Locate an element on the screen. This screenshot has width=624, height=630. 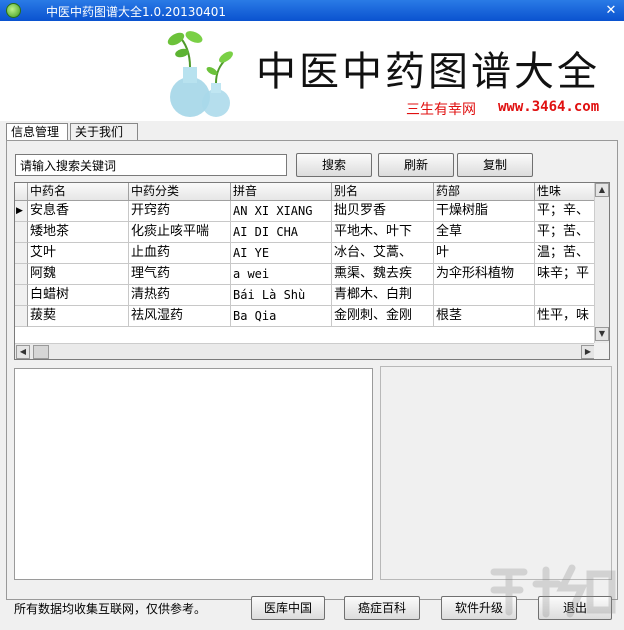
table-row: 矮地茶 化痰止咳平喘 AI DI CHA 平地木、叶下 全草 平；苦、 is located at coordinates (305, 232).